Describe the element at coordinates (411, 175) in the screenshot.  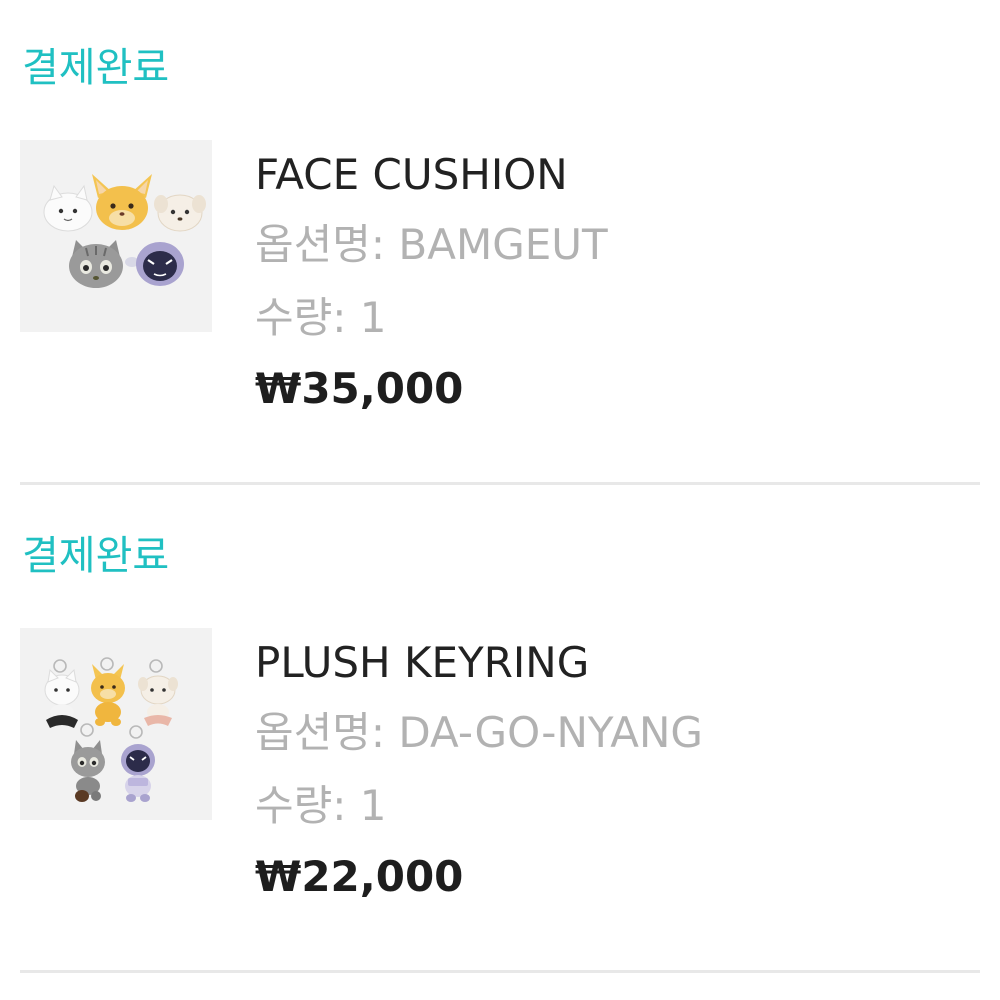
I see `product-name: FACE CUSHION` at that location.